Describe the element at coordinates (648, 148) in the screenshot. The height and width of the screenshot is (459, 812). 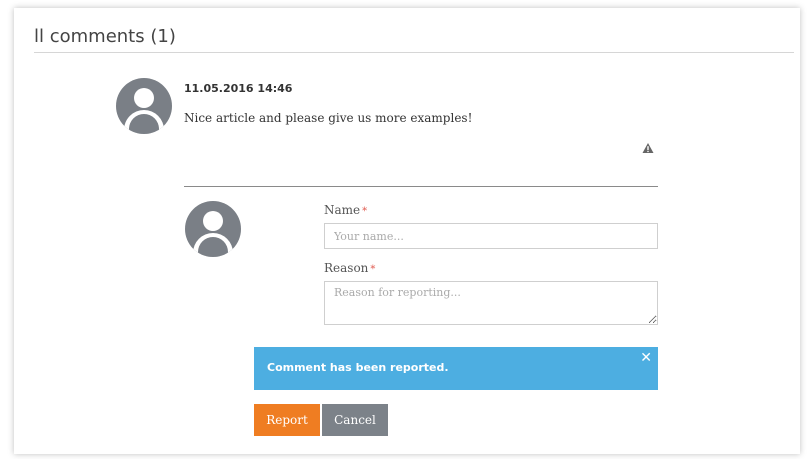
I see `warning-icon` at that location.